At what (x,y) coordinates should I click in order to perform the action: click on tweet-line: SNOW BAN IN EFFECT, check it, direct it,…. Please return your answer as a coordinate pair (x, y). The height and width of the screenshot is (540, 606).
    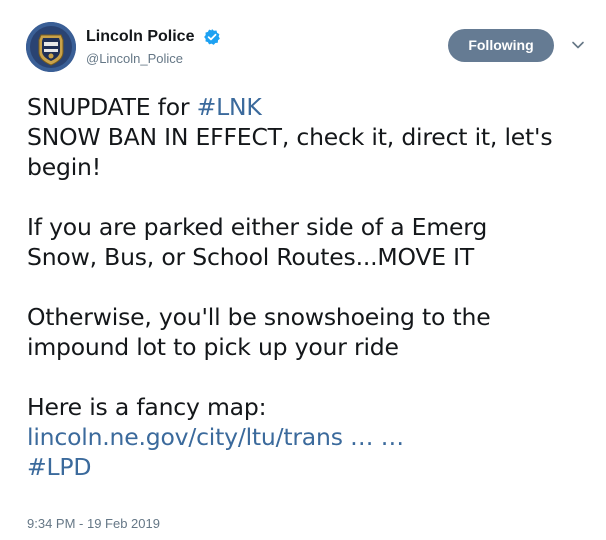
    Looking at the image, I should click on (290, 137).